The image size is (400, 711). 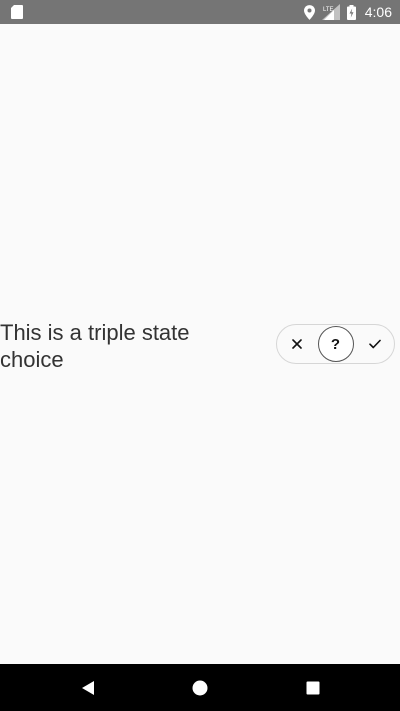 I want to click on sd-card-icon, so click(x=17, y=12).